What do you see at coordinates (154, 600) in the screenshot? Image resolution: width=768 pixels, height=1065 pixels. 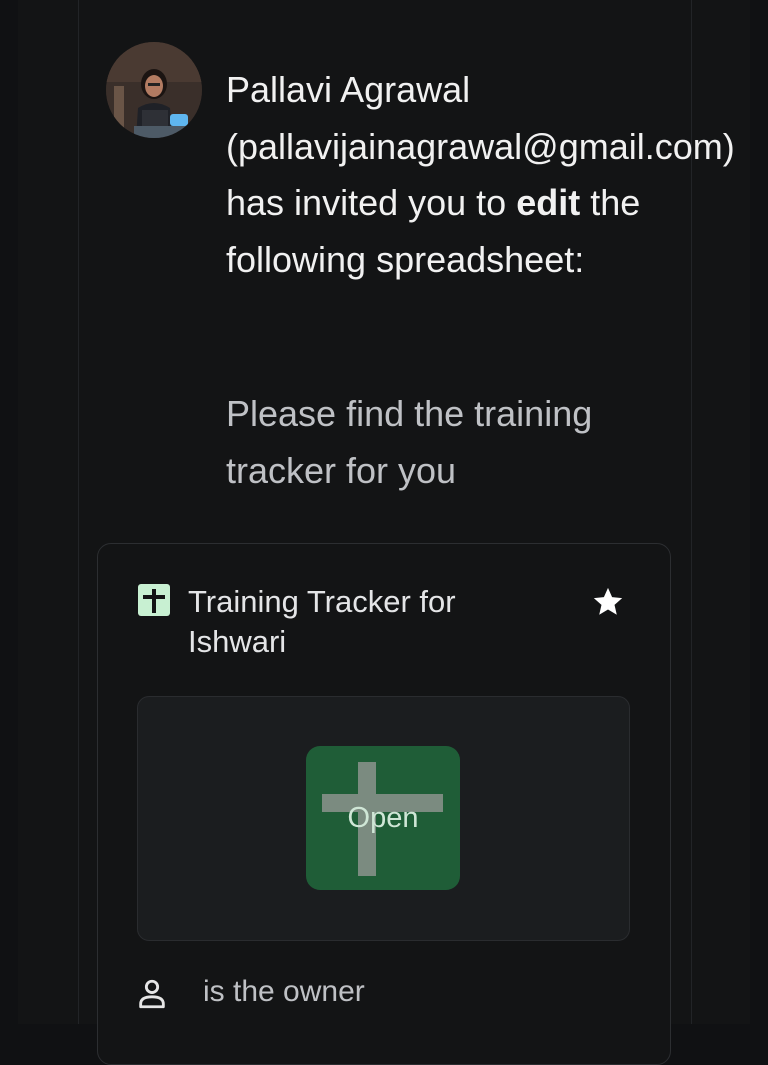 I see `sheets-icon` at bounding box center [154, 600].